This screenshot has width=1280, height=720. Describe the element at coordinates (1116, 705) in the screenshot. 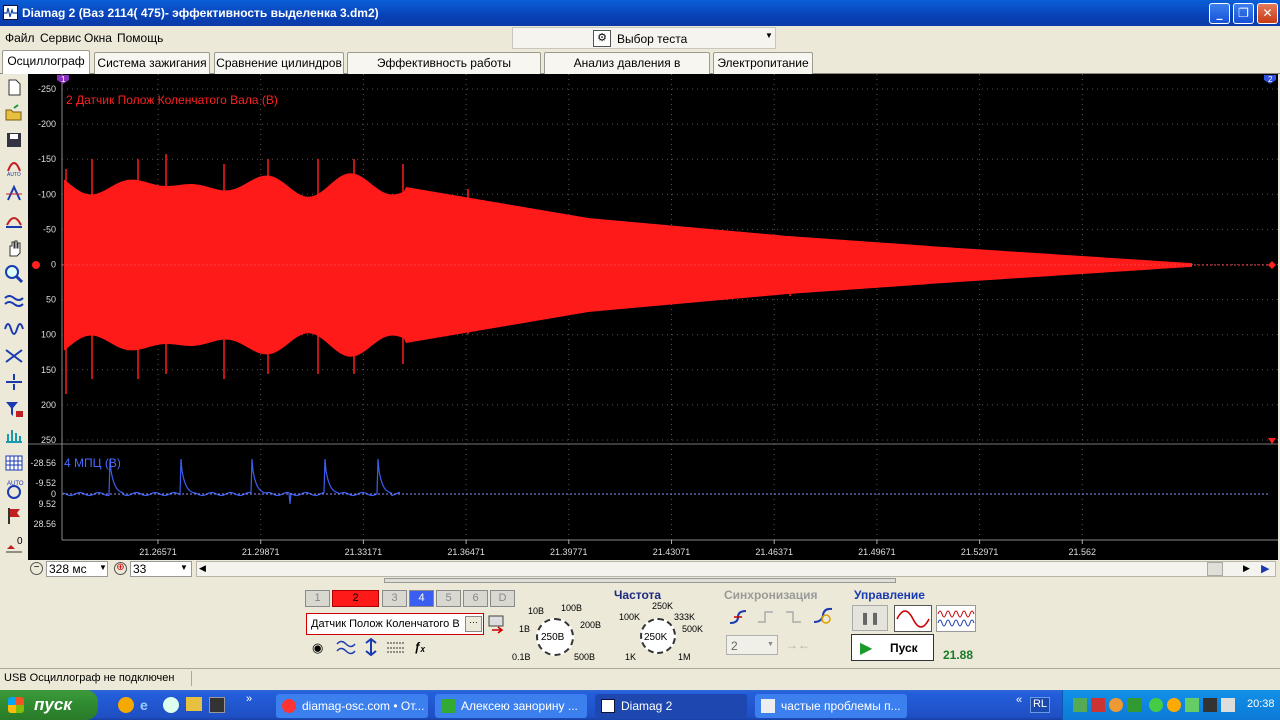

I see `tray-update-icon` at that location.